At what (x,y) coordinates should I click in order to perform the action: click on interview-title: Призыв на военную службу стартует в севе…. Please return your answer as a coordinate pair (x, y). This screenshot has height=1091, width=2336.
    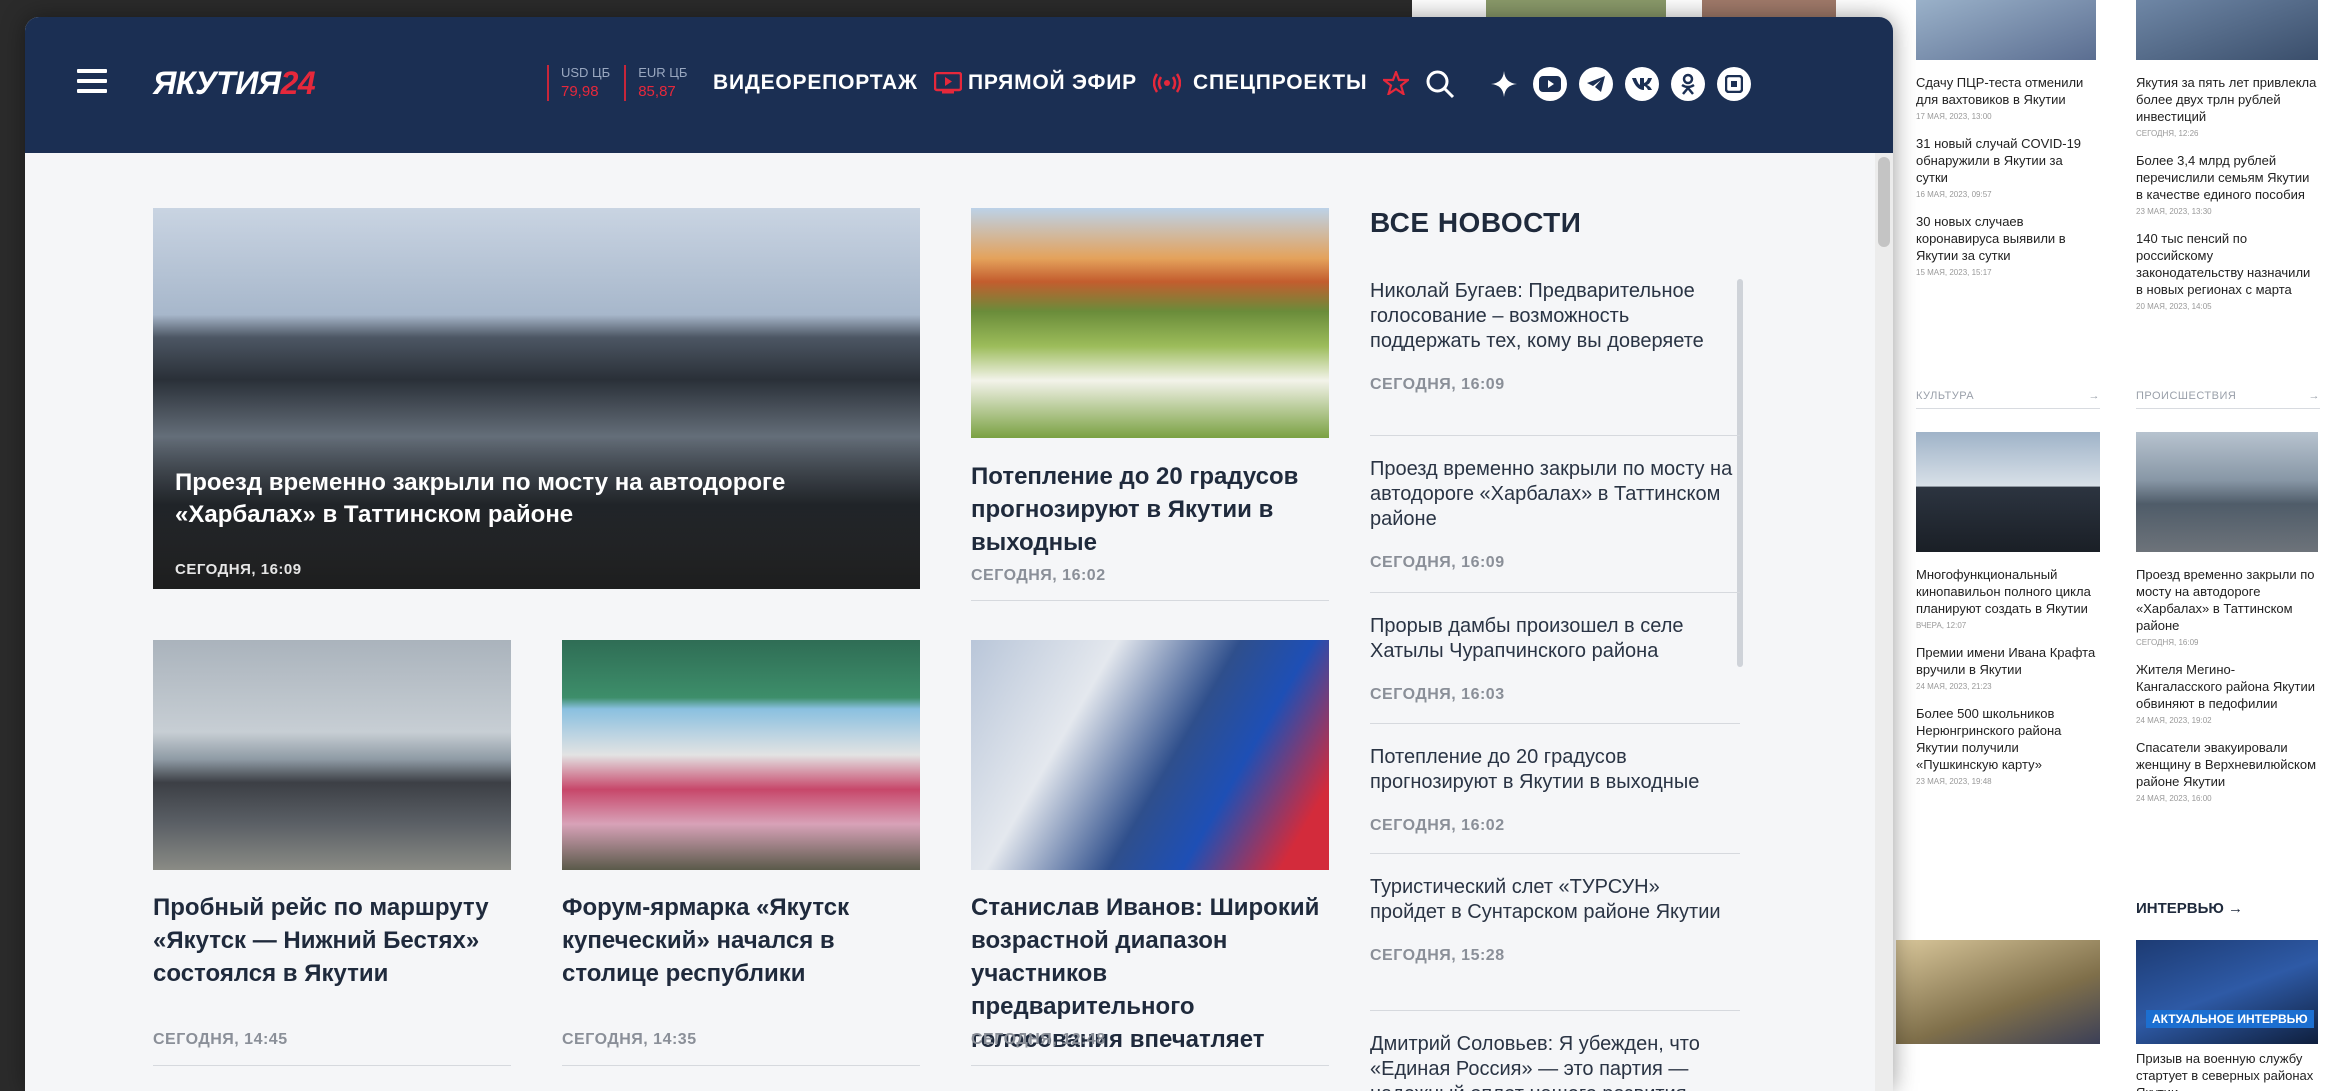
    Looking at the image, I should click on (2227, 1070).